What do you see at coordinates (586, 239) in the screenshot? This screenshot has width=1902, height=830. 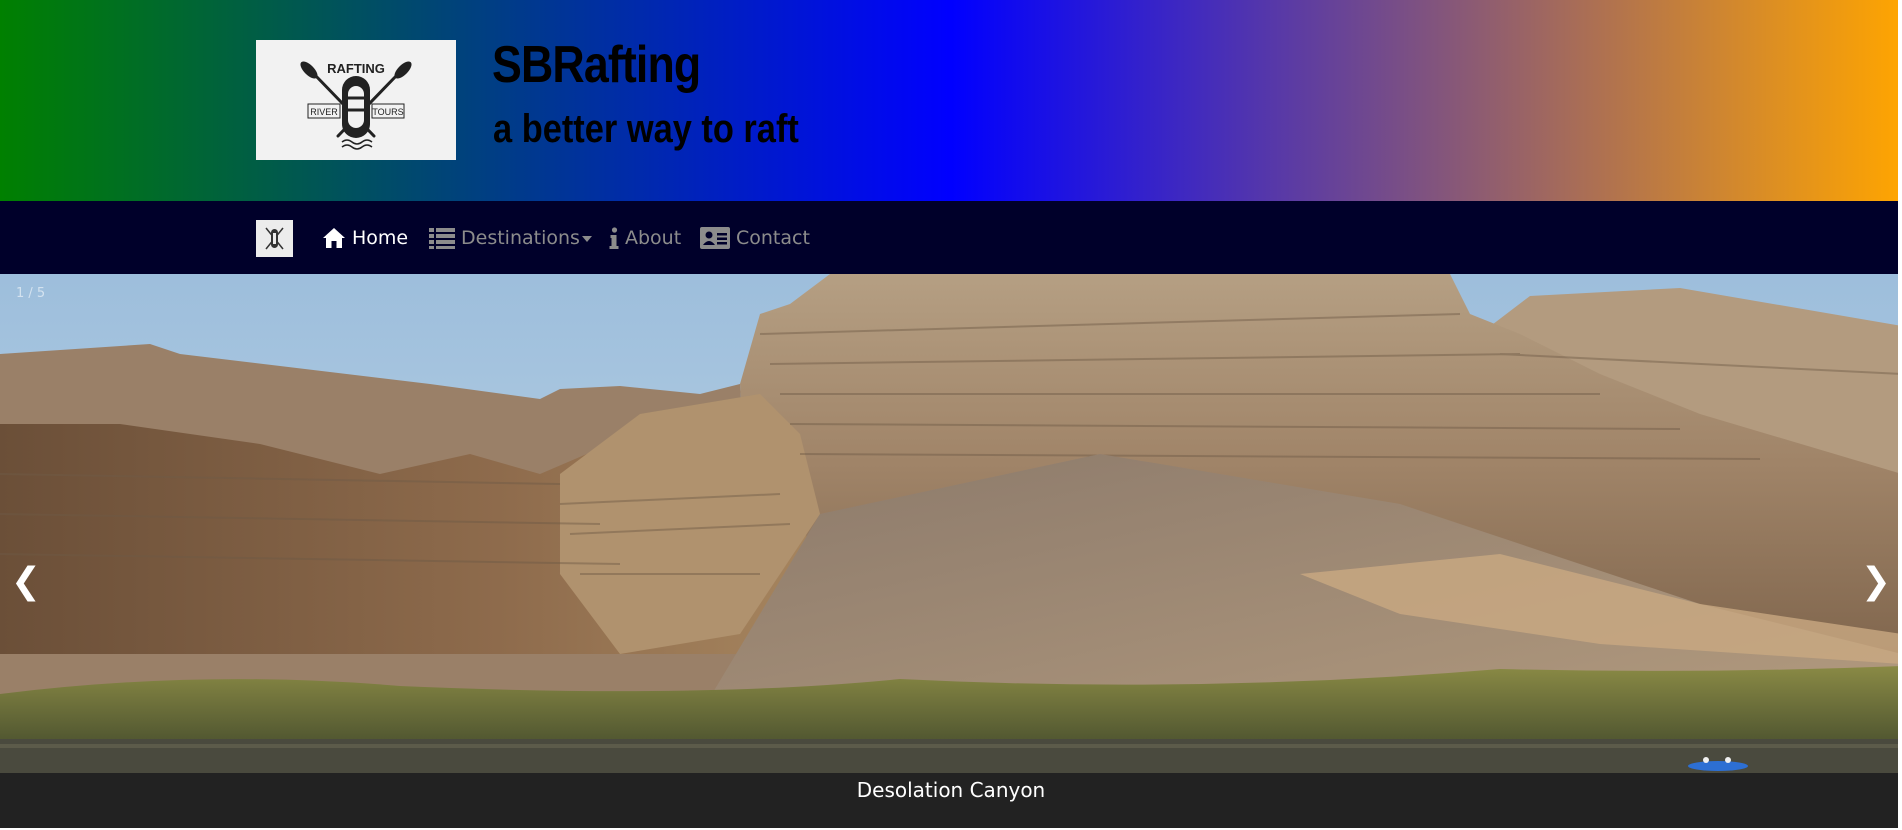 I see `caret-down-icon` at bounding box center [586, 239].